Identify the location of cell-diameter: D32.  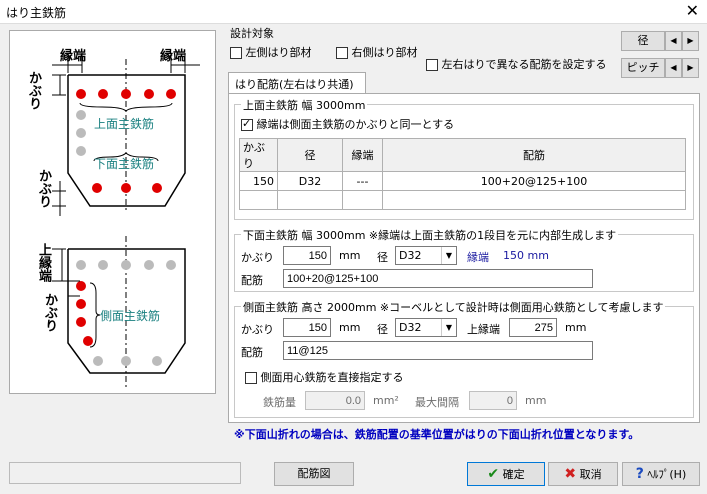
(310, 181).